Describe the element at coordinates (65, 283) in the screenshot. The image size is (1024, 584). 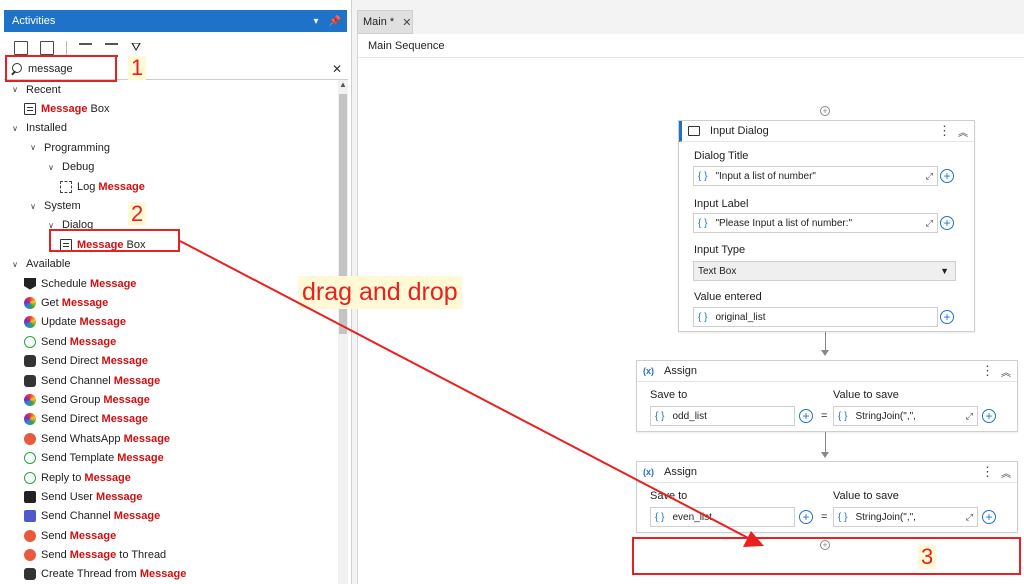
I see `activity-label-prefix: Schedule` at that location.